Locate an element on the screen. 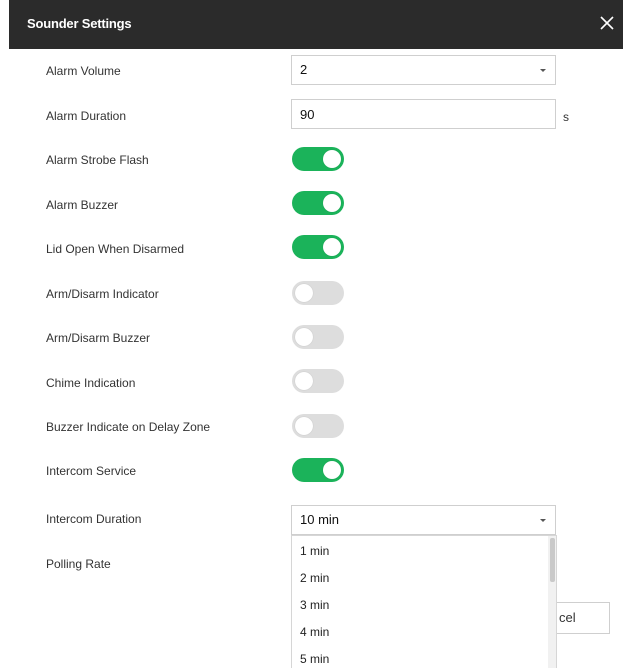 This screenshot has width=623, height=668. alarm-strobe-flash-toggle is located at coordinates (318, 159).